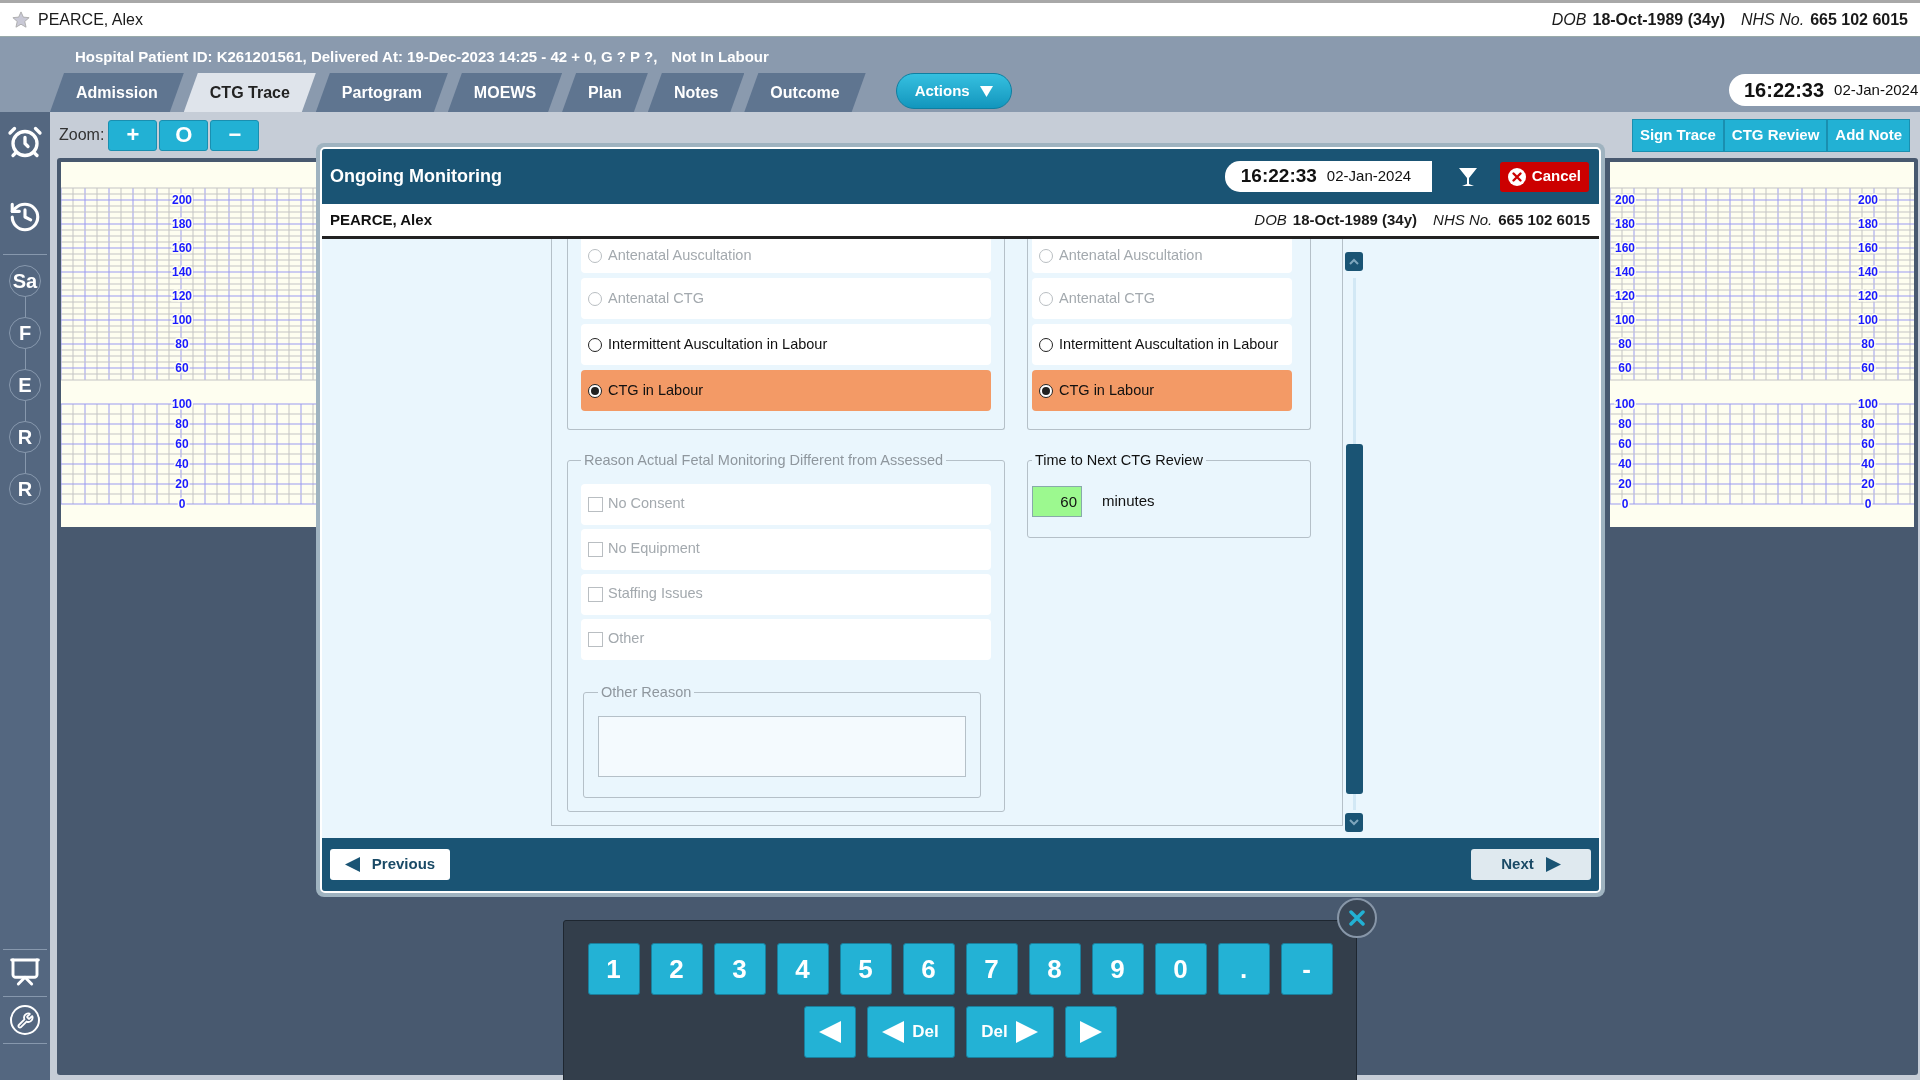 This screenshot has width=1920, height=1080. What do you see at coordinates (1658, 19) in the screenshot?
I see `dob-value: 18-Oct-1989 (34y)` at bounding box center [1658, 19].